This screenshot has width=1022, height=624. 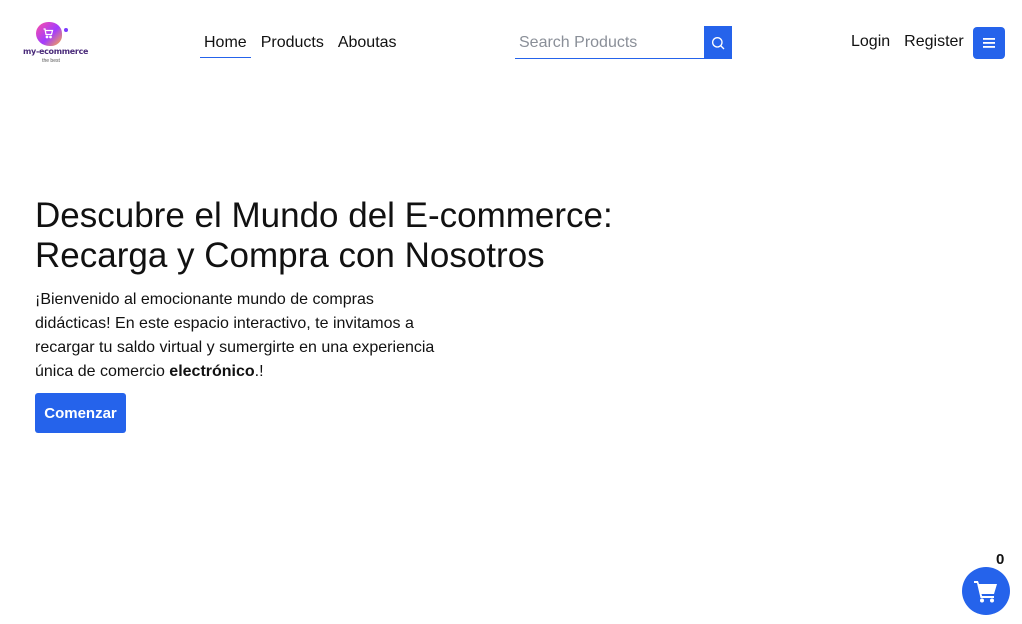 What do you see at coordinates (934, 42) in the screenshot?
I see `register-link: Register` at bounding box center [934, 42].